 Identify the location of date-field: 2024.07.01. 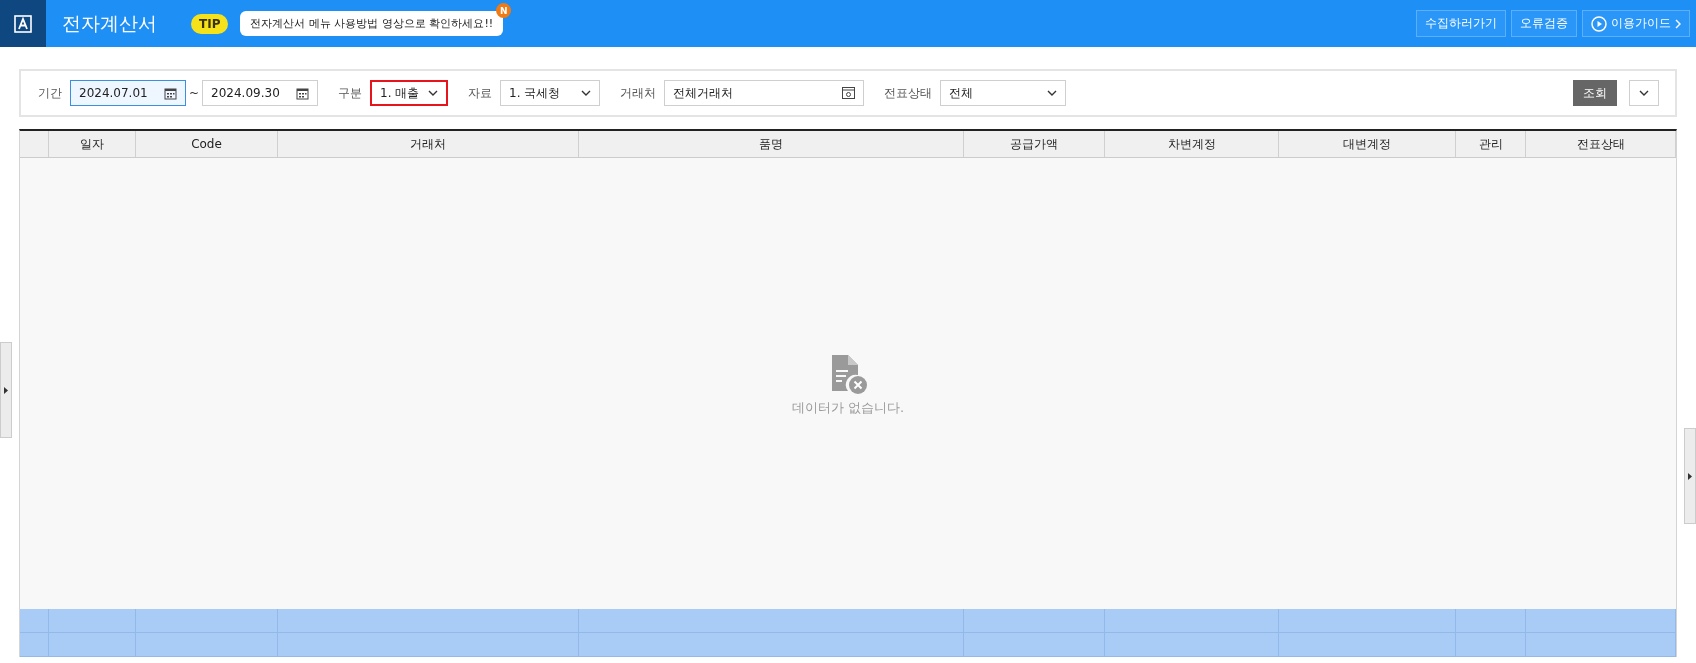
(128, 93).